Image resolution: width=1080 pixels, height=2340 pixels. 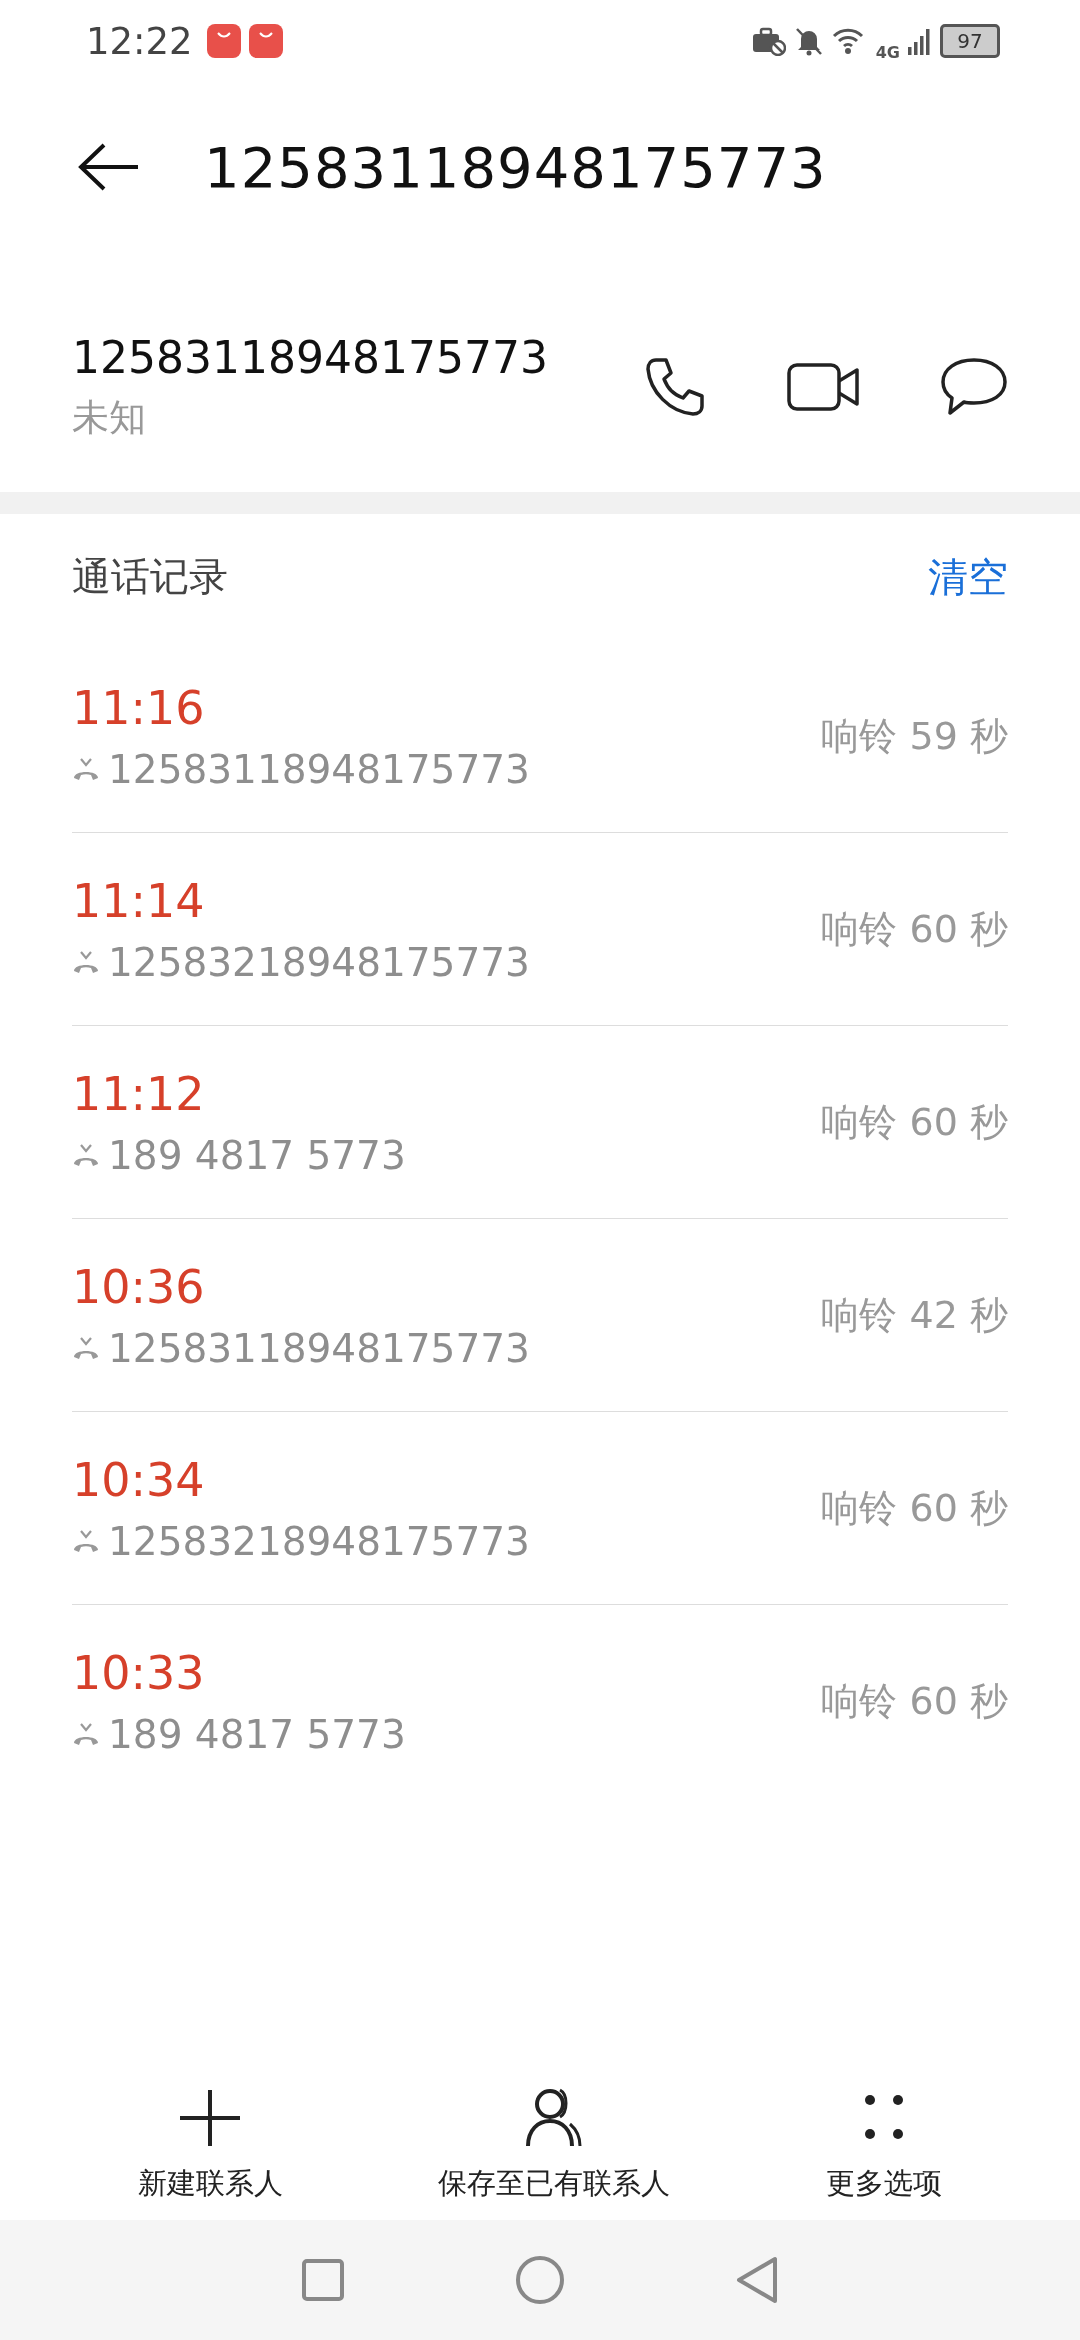 What do you see at coordinates (970, 41) in the screenshot?
I see `battery-icon: 97` at bounding box center [970, 41].